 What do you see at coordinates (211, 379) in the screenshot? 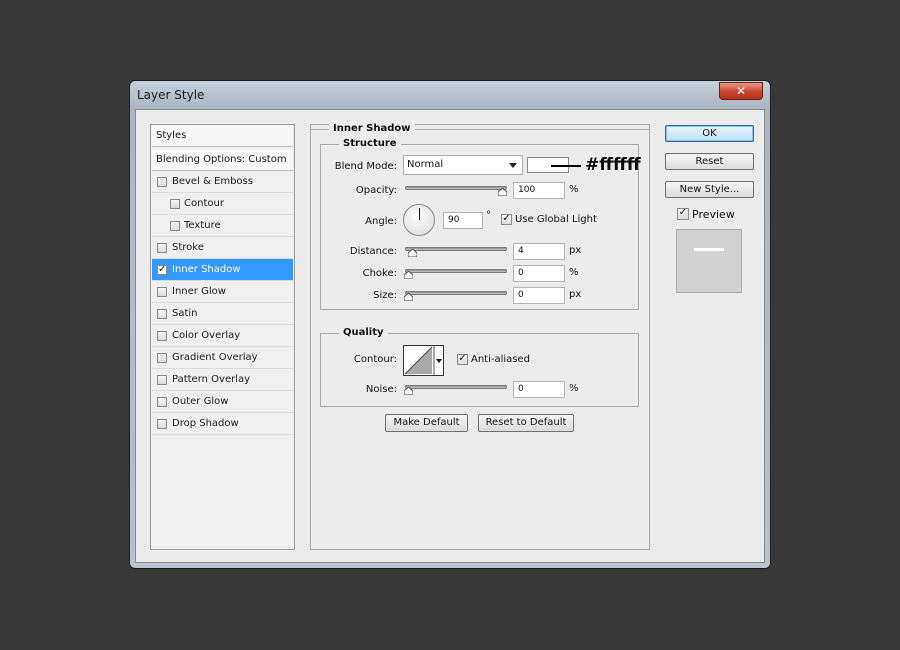
I see `style-item-label: Pattern Overlay` at bounding box center [211, 379].